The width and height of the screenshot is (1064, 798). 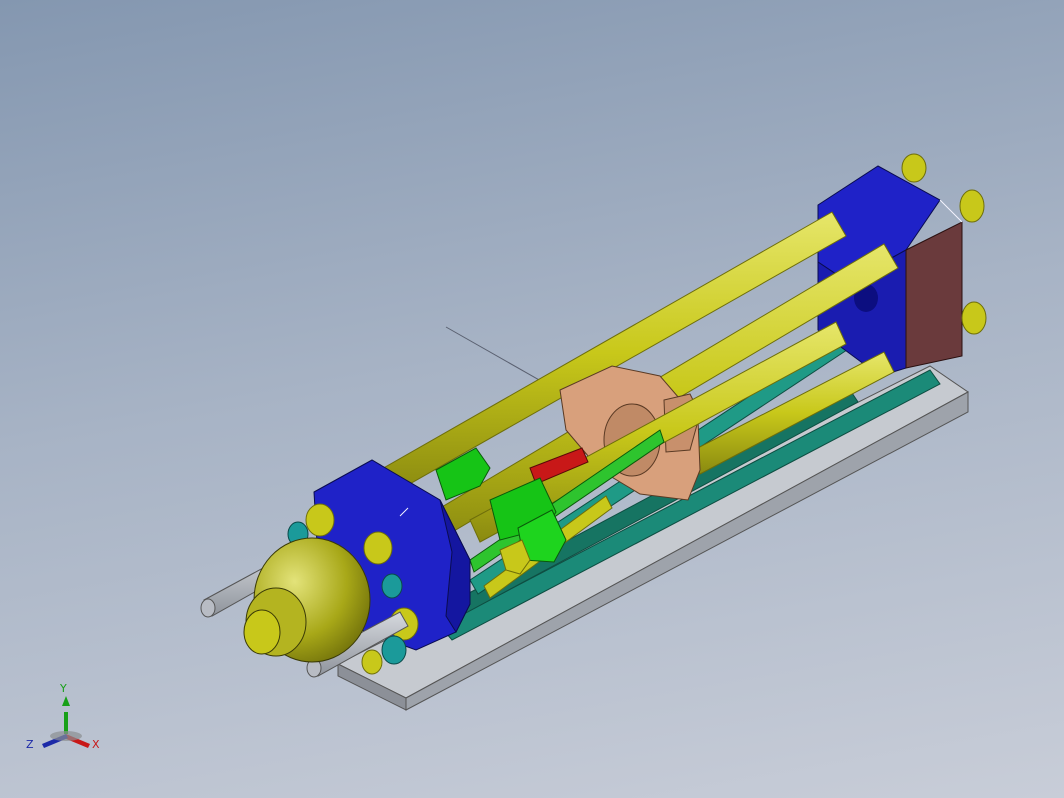 What do you see at coordinates (934, 295) in the screenshot?
I see `rear-panel` at bounding box center [934, 295].